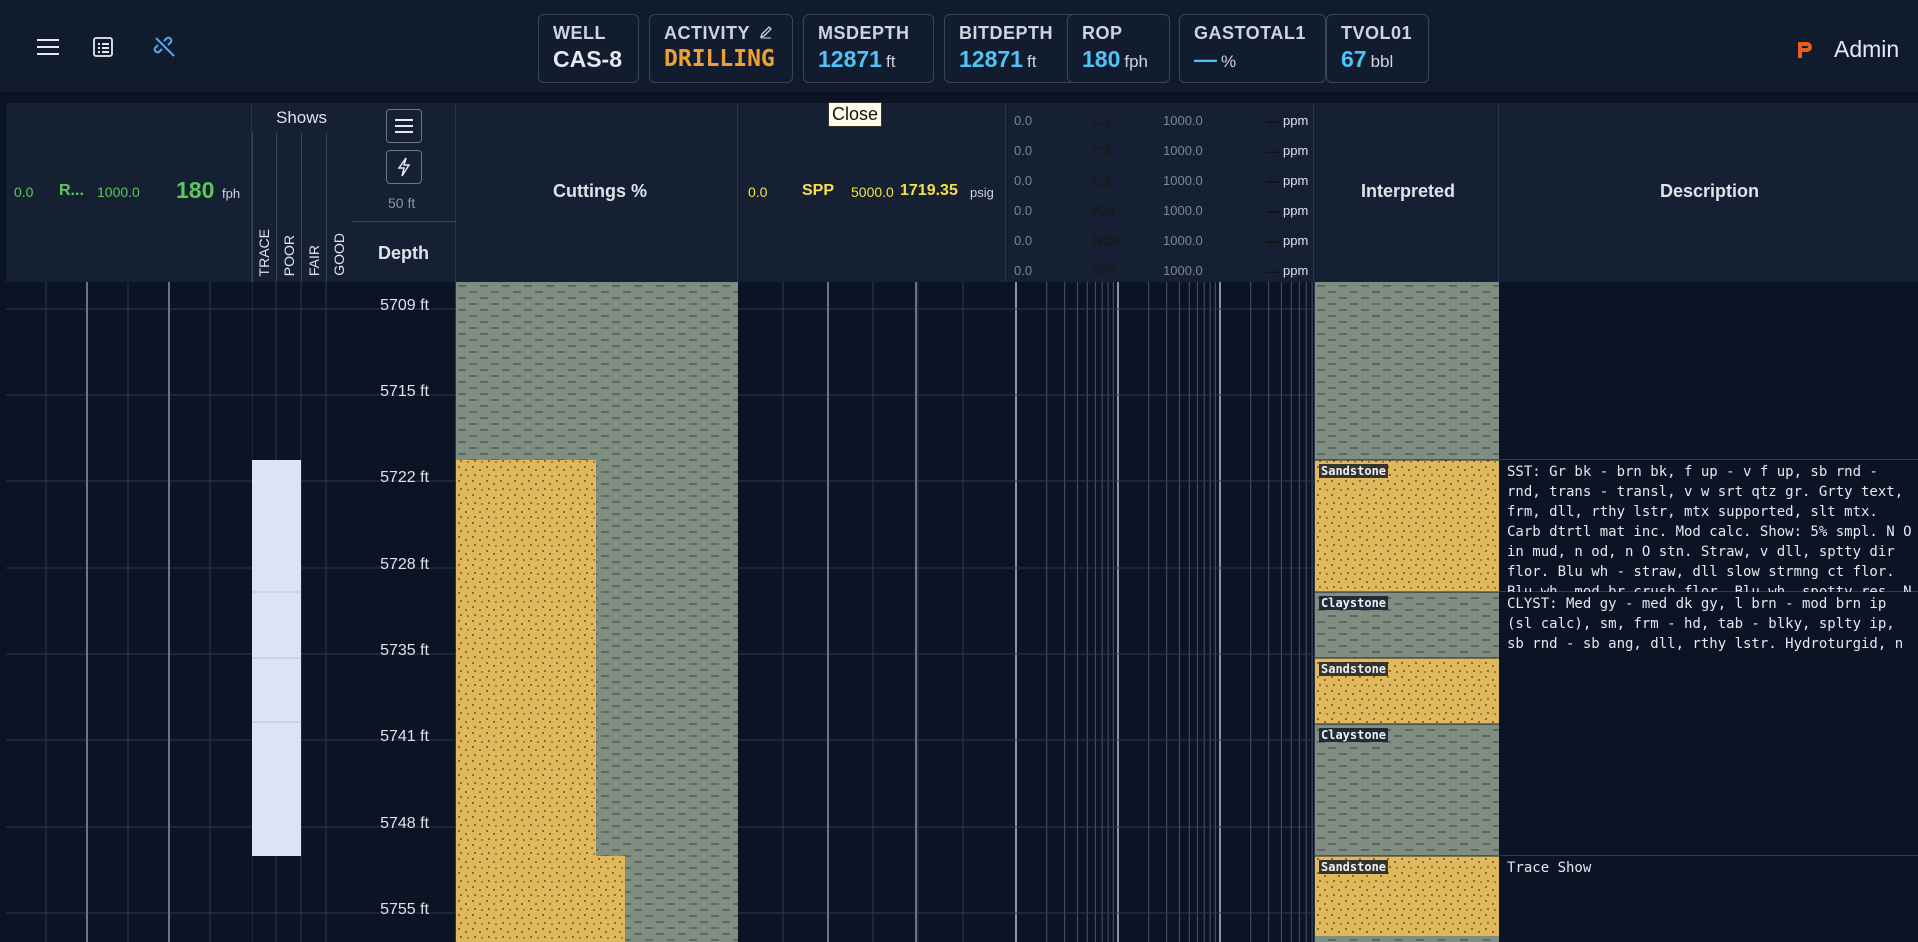  What do you see at coordinates (231, 193) in the screenshot?
I see `rop-unit: fph` at bounding box center [231, 193].